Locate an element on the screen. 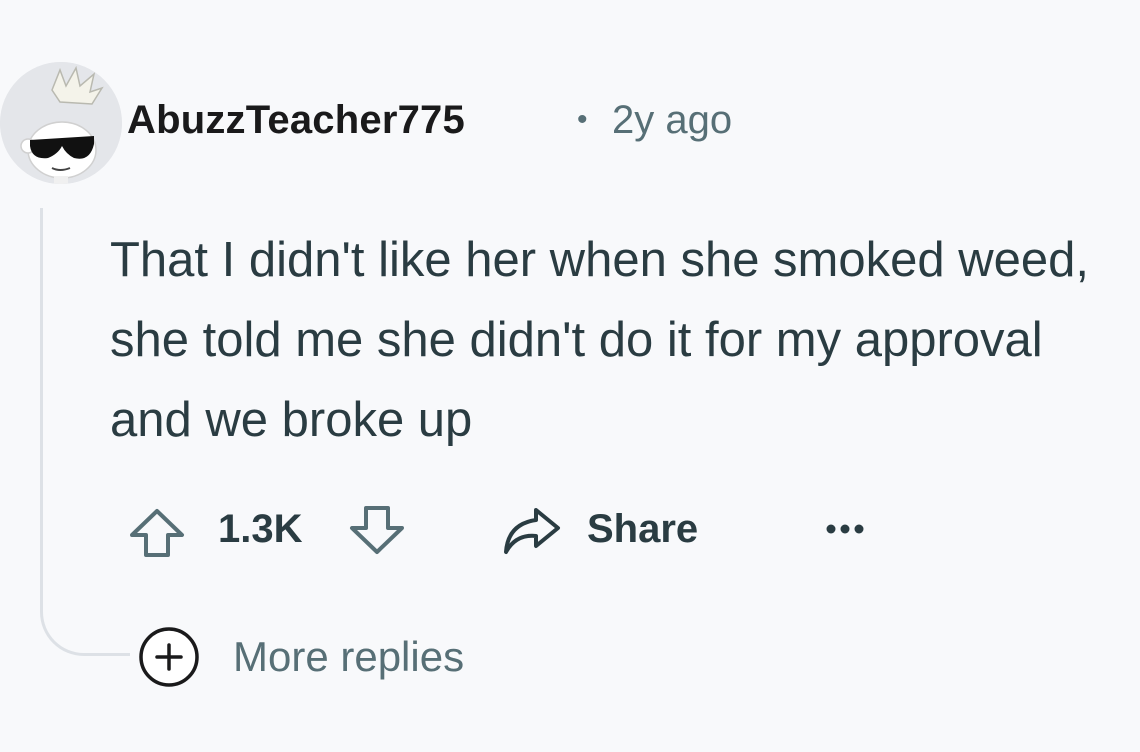  avatar is located at coordinates (61, 123).